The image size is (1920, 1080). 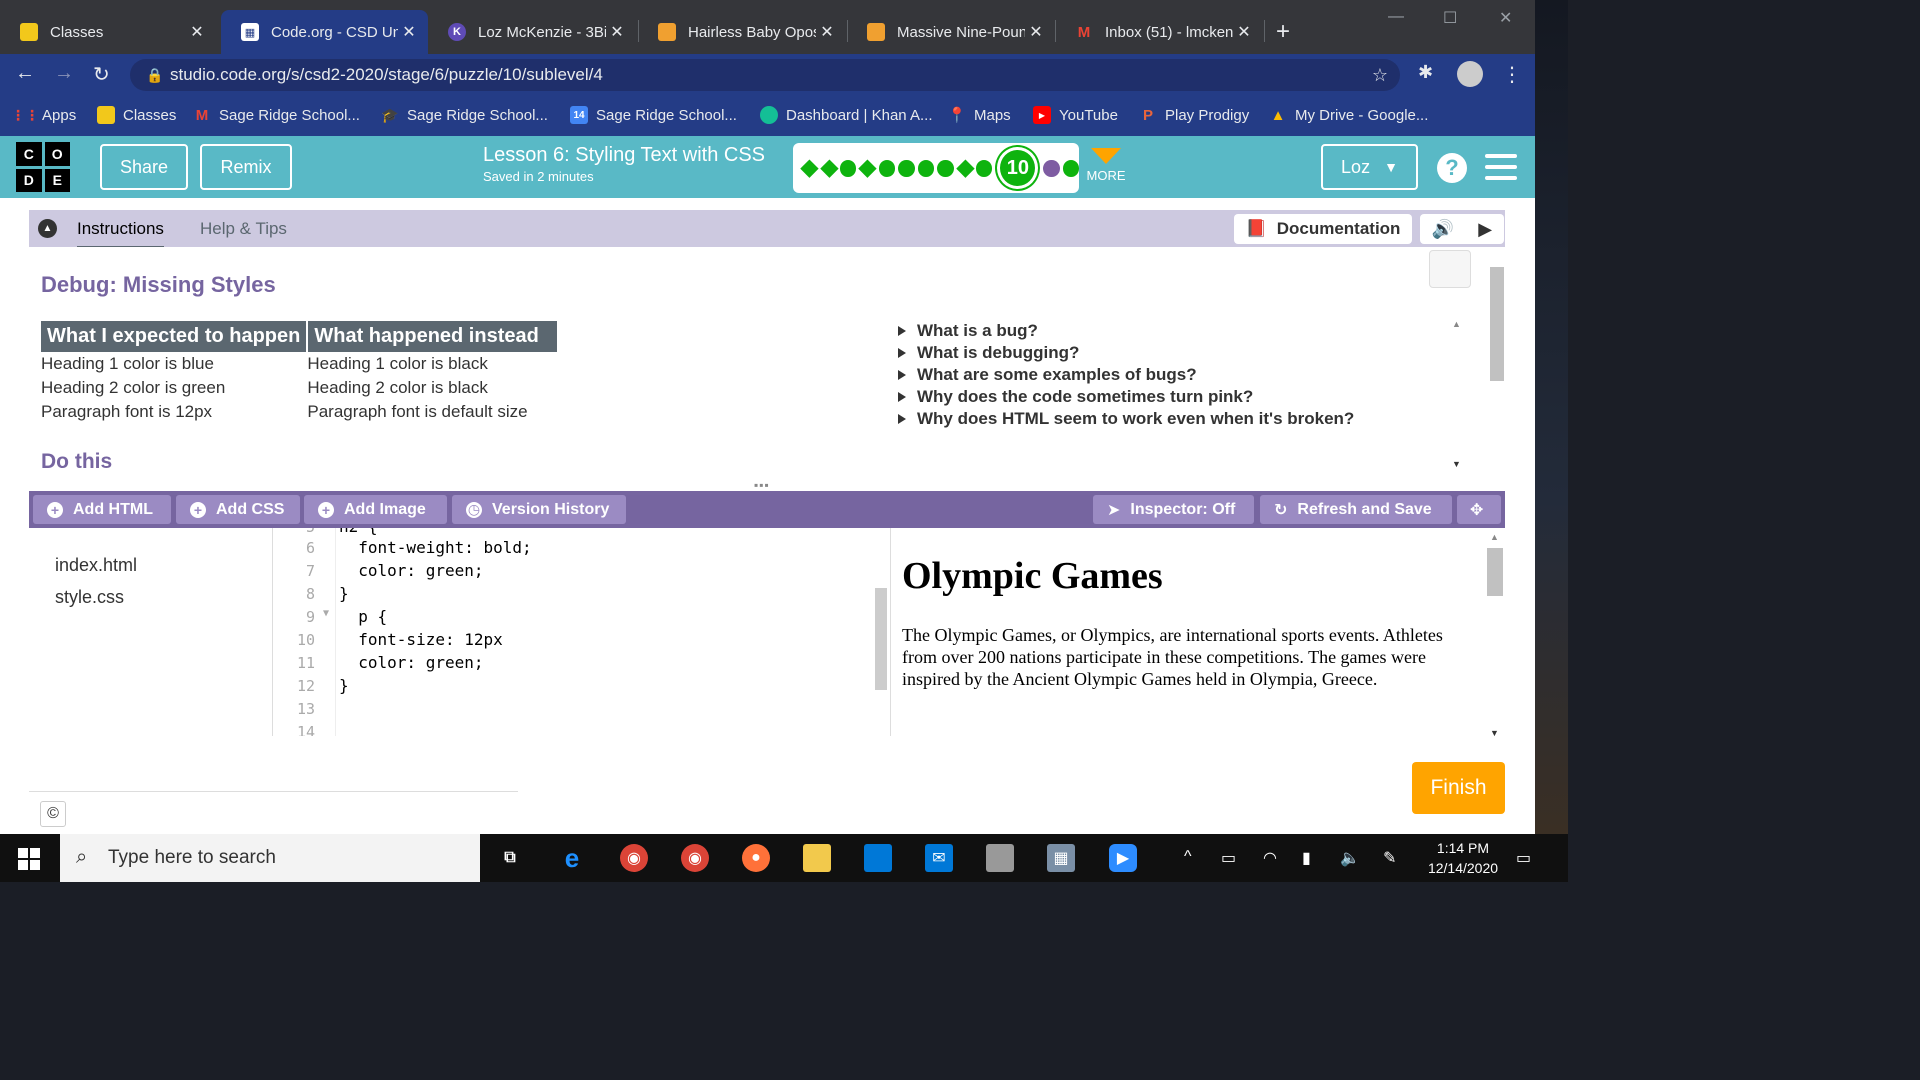 What do you see at coordinates (1495, 635) in the screenshot?
I see `preview-scrollbar: ▲ ▼` at bounding box center [1495, 635].